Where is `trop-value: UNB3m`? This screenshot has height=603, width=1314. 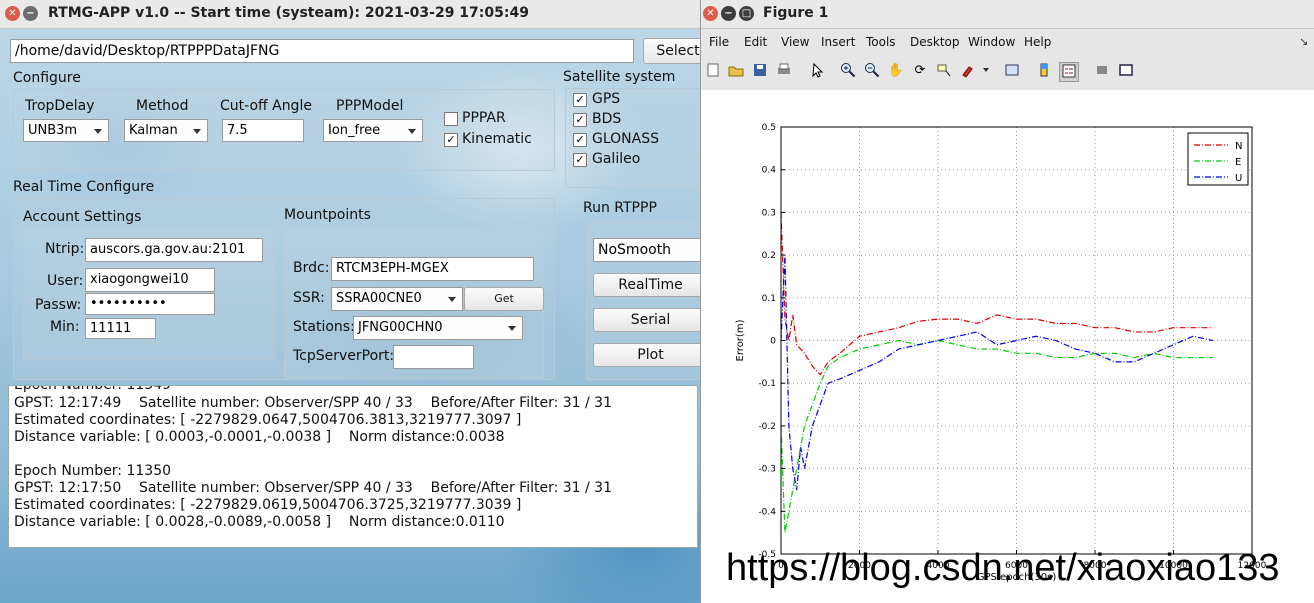
trop-value: UNB3m is located at coordinates (53, 130).